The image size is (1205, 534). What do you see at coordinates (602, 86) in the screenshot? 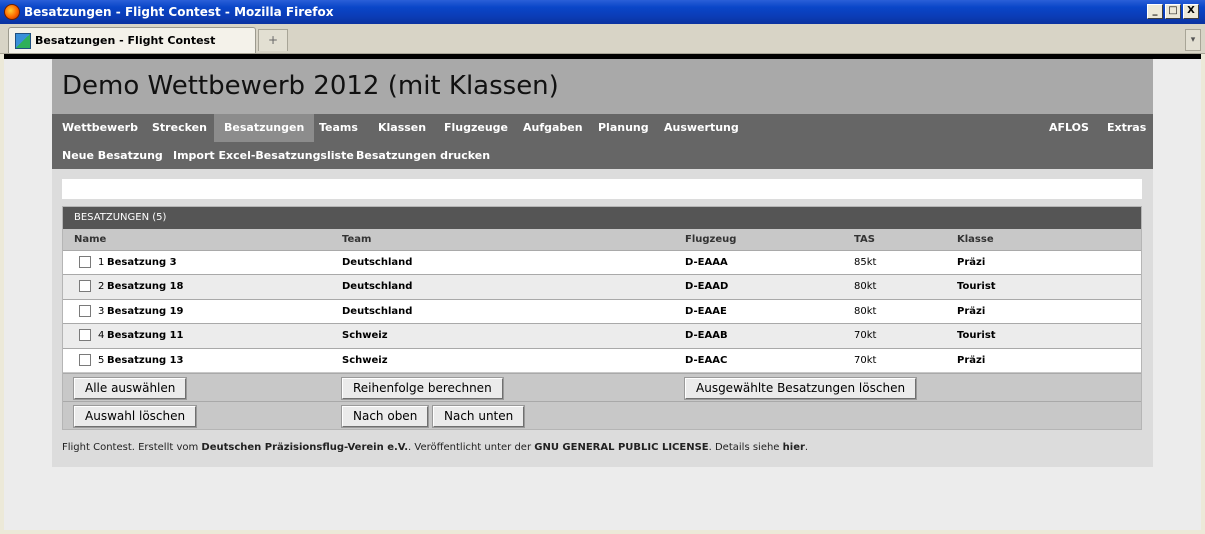
I see `page-header: Demo Wettbewerb 2012 (mit Klassen)` at bounding box center [602, 86].